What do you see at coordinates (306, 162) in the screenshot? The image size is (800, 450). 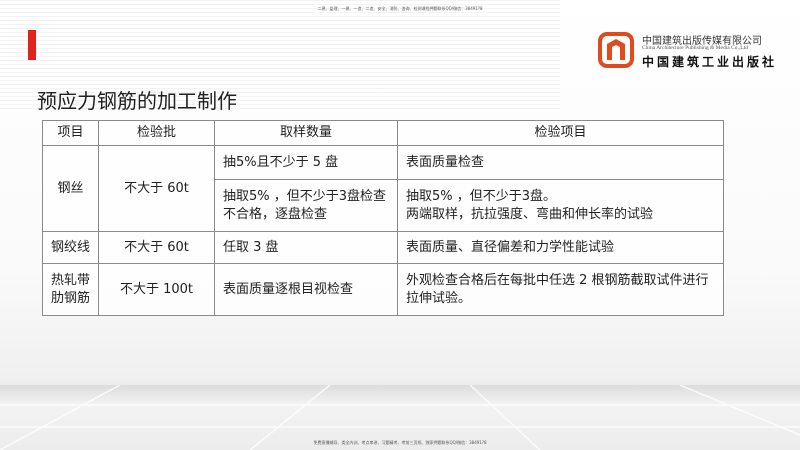 I see `cell-sample: 抽5%且不少于 5 盘` at bounding box center [306, 162].